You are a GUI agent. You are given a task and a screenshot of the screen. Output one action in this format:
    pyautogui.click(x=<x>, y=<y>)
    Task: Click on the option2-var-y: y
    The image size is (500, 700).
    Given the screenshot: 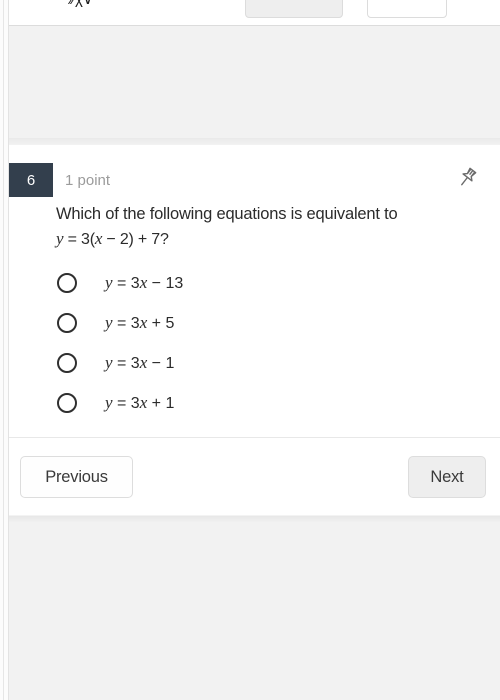 What is the action you would take?
    pyautogui.click(x=109, y=322)
    